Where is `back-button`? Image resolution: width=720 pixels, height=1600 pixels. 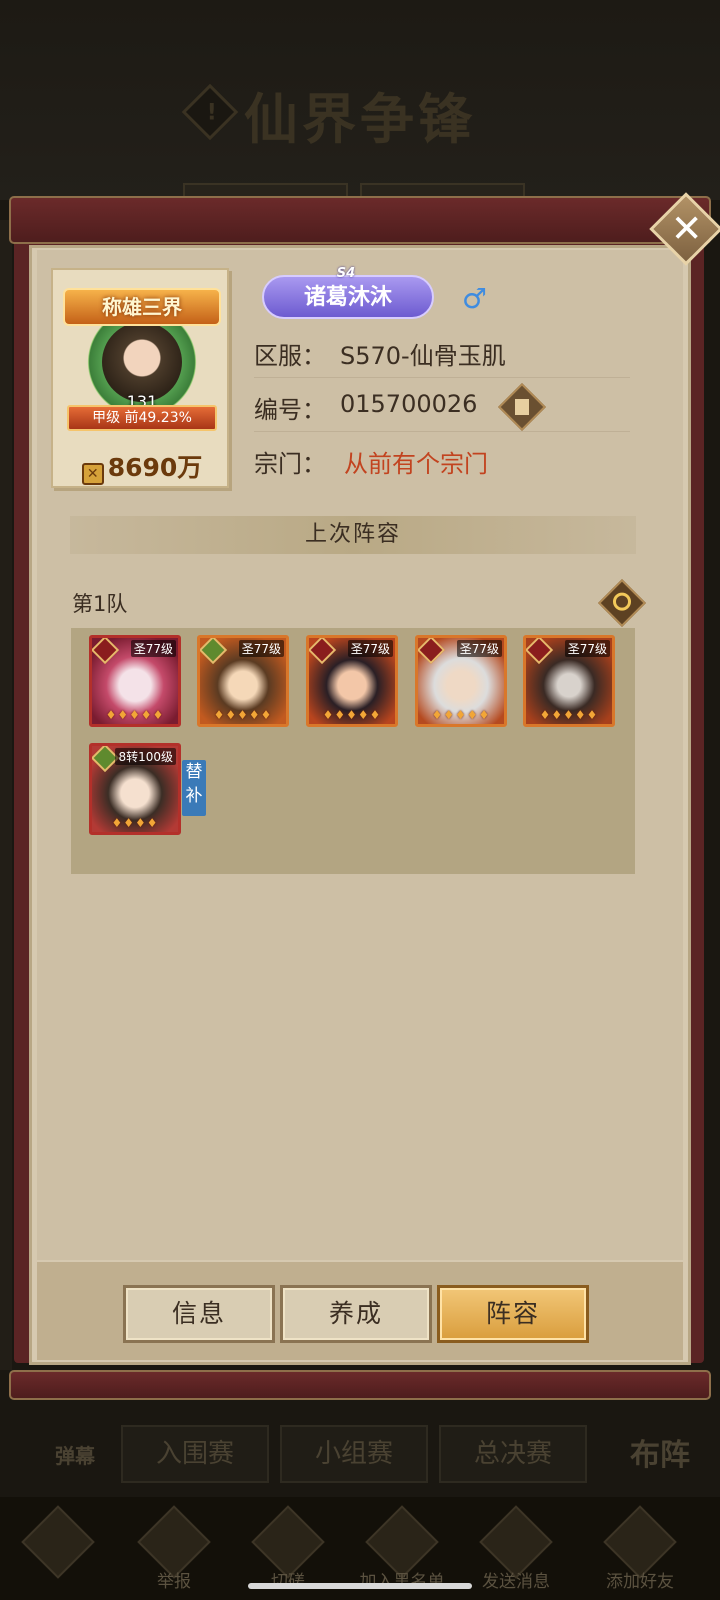
back-button is located at coordinates (58, 1552).